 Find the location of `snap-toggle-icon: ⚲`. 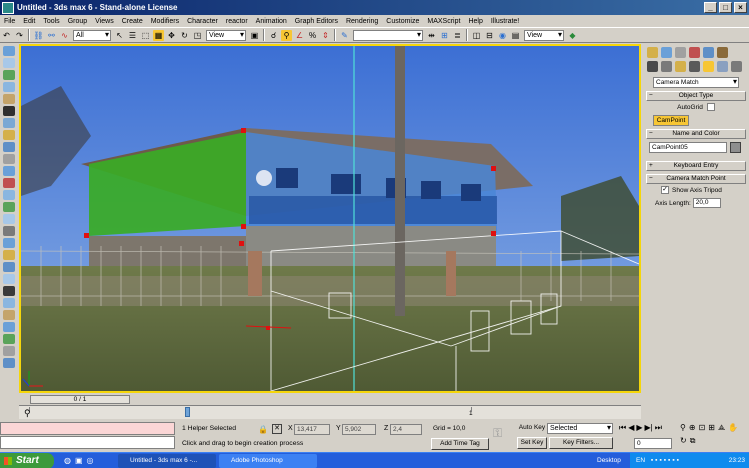

snap-toggle-icon: ⚲ is located at coordinates (286, 35).